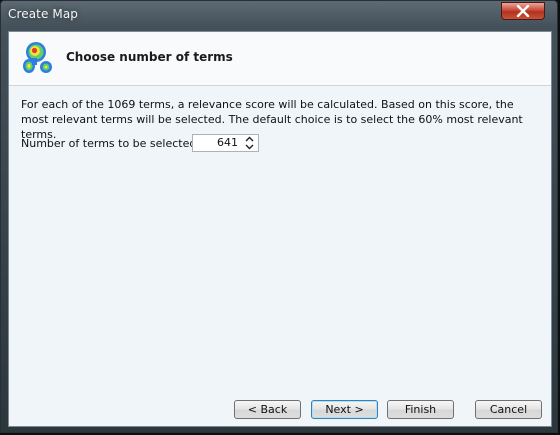 Image resolution: width=560 pixels, height=435 pixels. I want to click on terms-count-label: Number of terms to be selected:, so click(111, 143).